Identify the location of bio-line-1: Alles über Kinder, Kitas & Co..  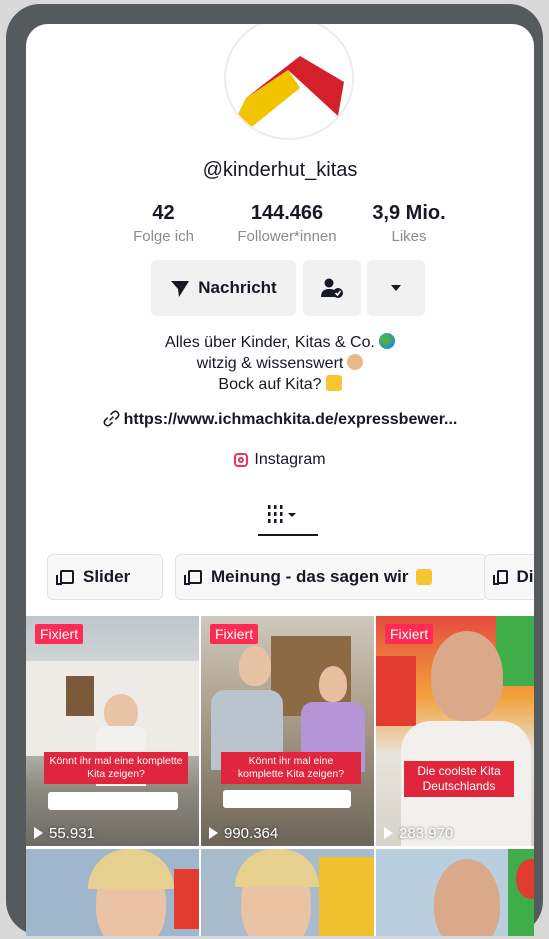
(280, 342).